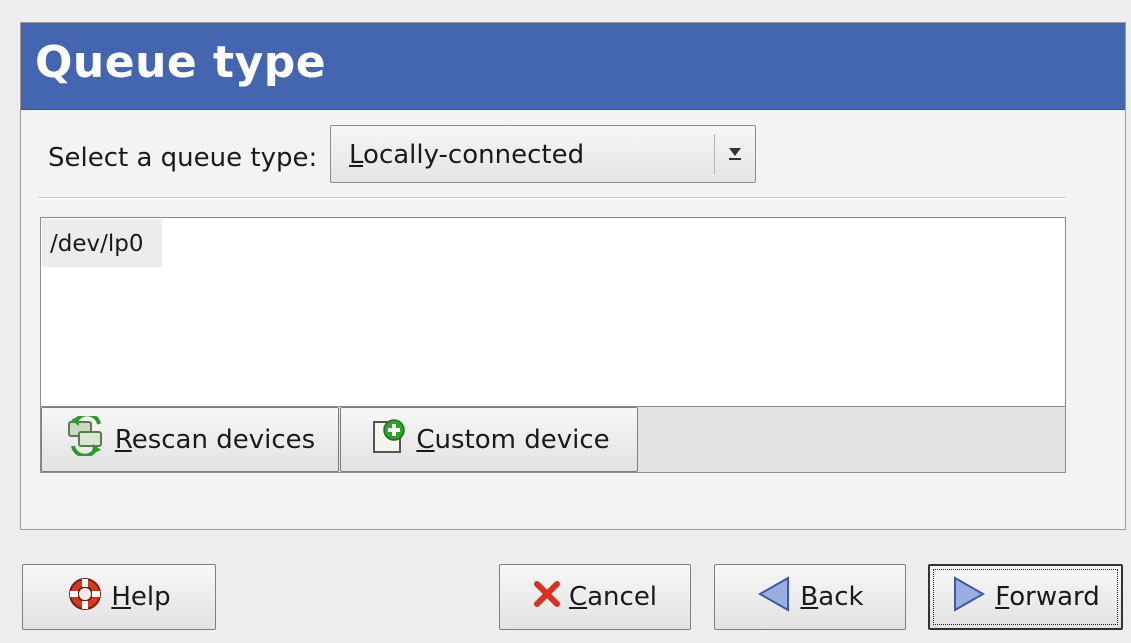 The height and width of the screenshot is (643, 1131). I want to click on queue-type-label: Select a queue type:, so click(183, 158).